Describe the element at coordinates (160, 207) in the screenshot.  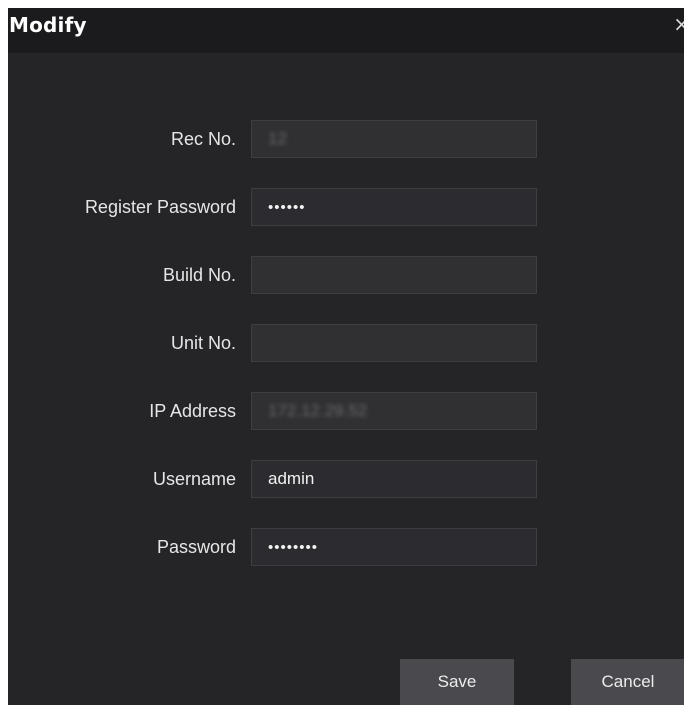
I see `register-password-label: Register Password` at that location.